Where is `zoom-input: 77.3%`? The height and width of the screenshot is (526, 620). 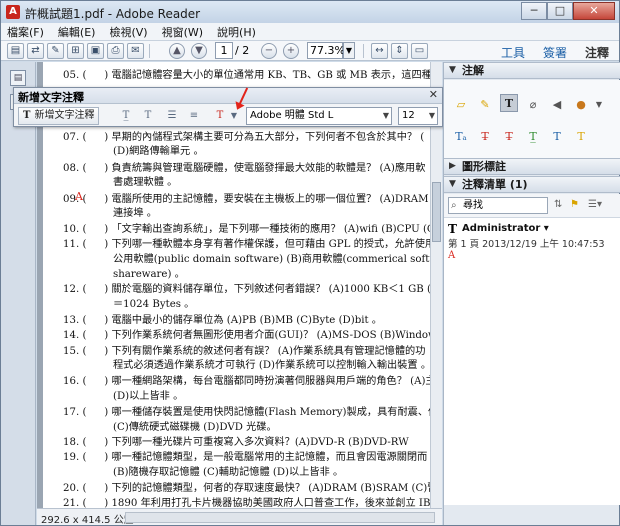
zoom-input: 77.3% is located at coordinates (326, 50).